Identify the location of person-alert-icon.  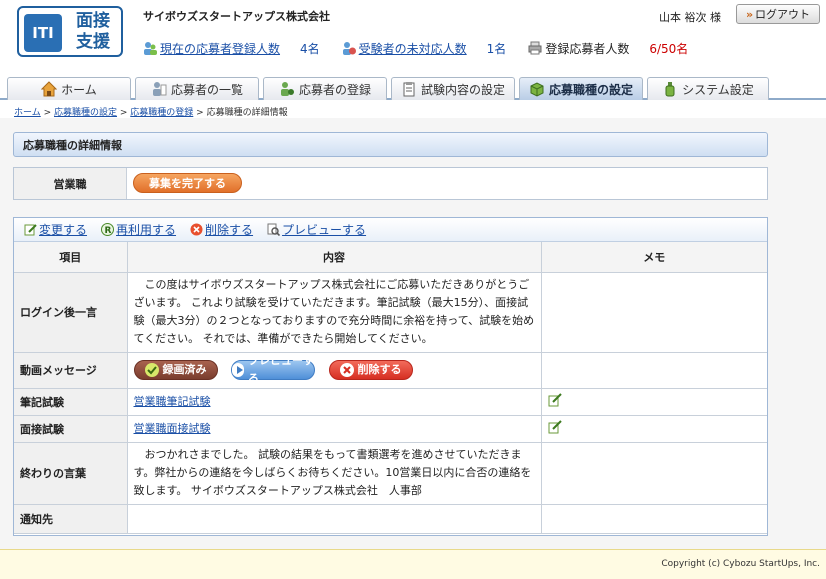
(349, 48).